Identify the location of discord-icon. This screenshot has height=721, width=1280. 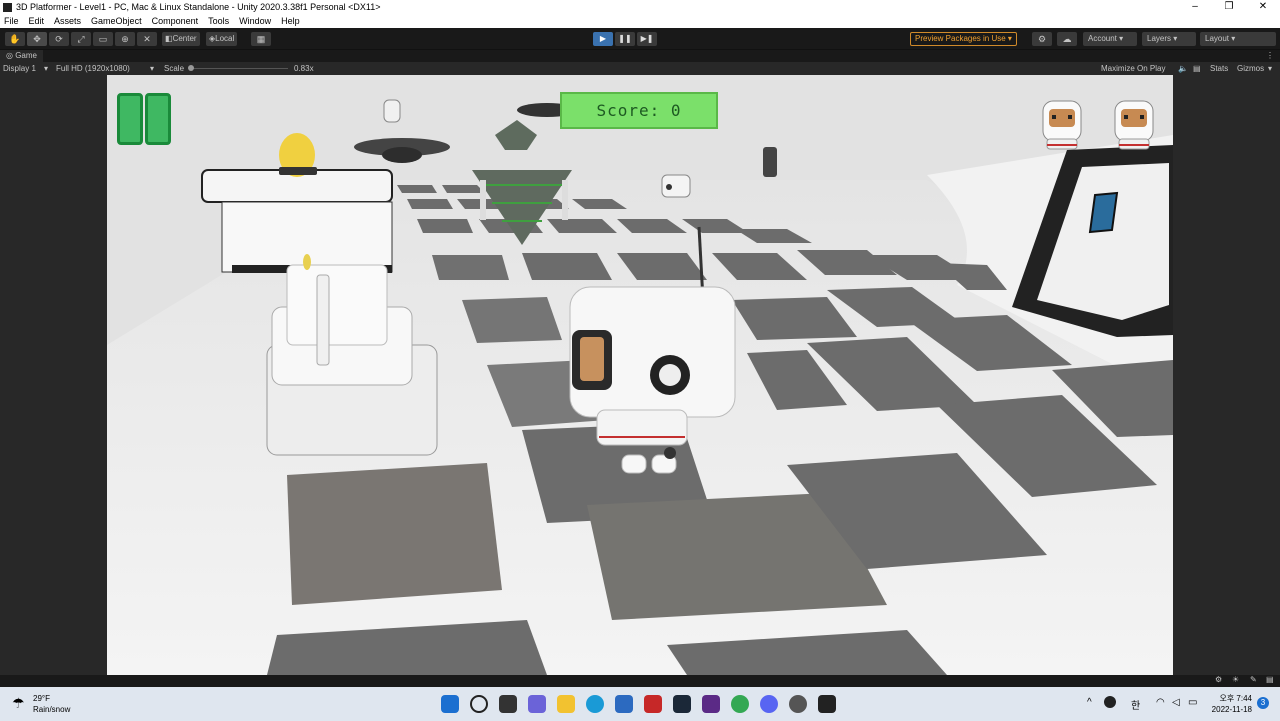
(769, 704).